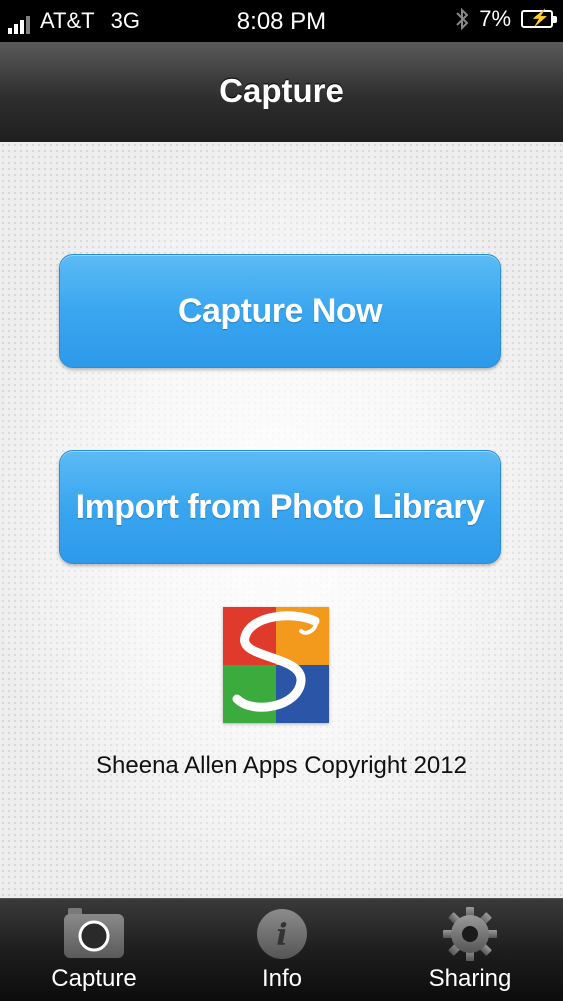  I want to click on page-title: Capture, so click(281, 90).